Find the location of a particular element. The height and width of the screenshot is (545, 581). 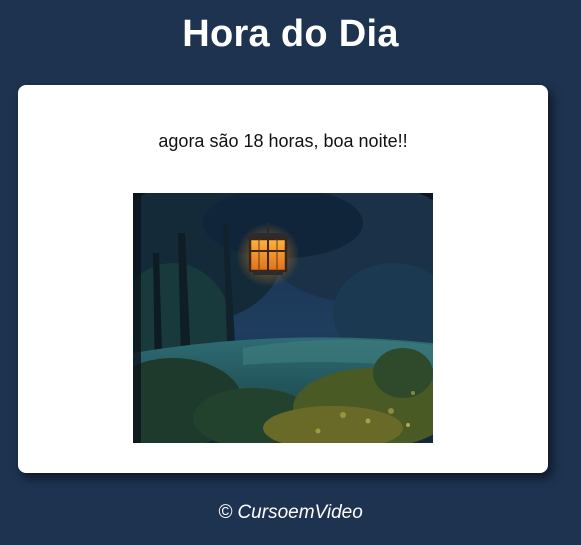

page-header: Hora do Dia is located at coordinates (290, 40).